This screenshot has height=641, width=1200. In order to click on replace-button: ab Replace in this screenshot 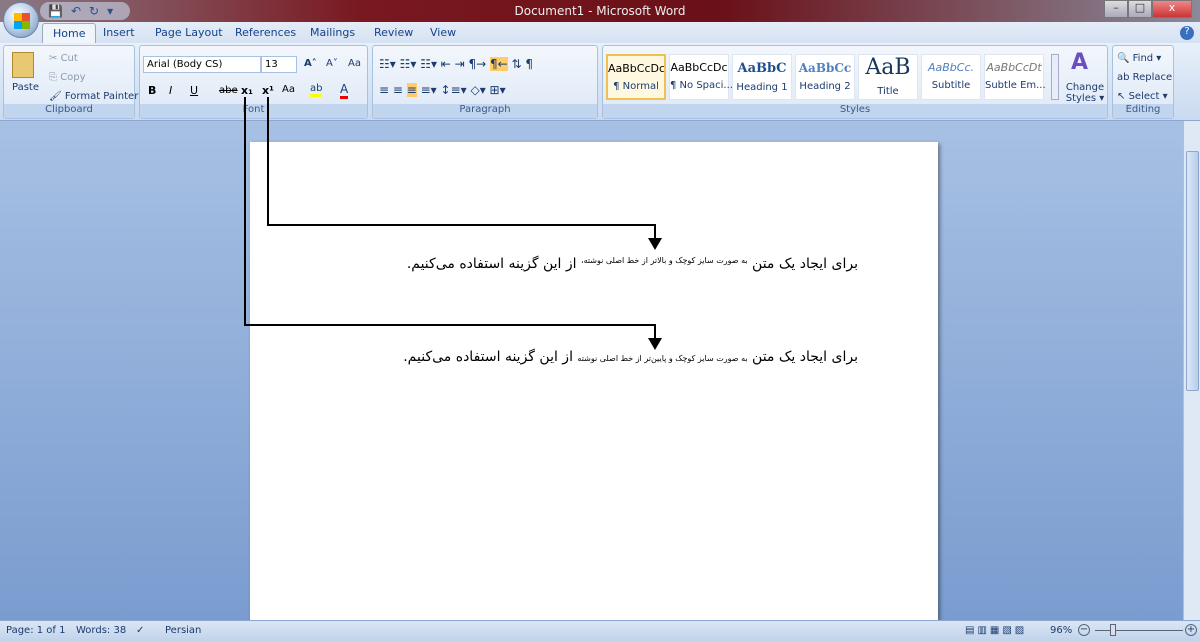, I will do `click(1144, 77)`.